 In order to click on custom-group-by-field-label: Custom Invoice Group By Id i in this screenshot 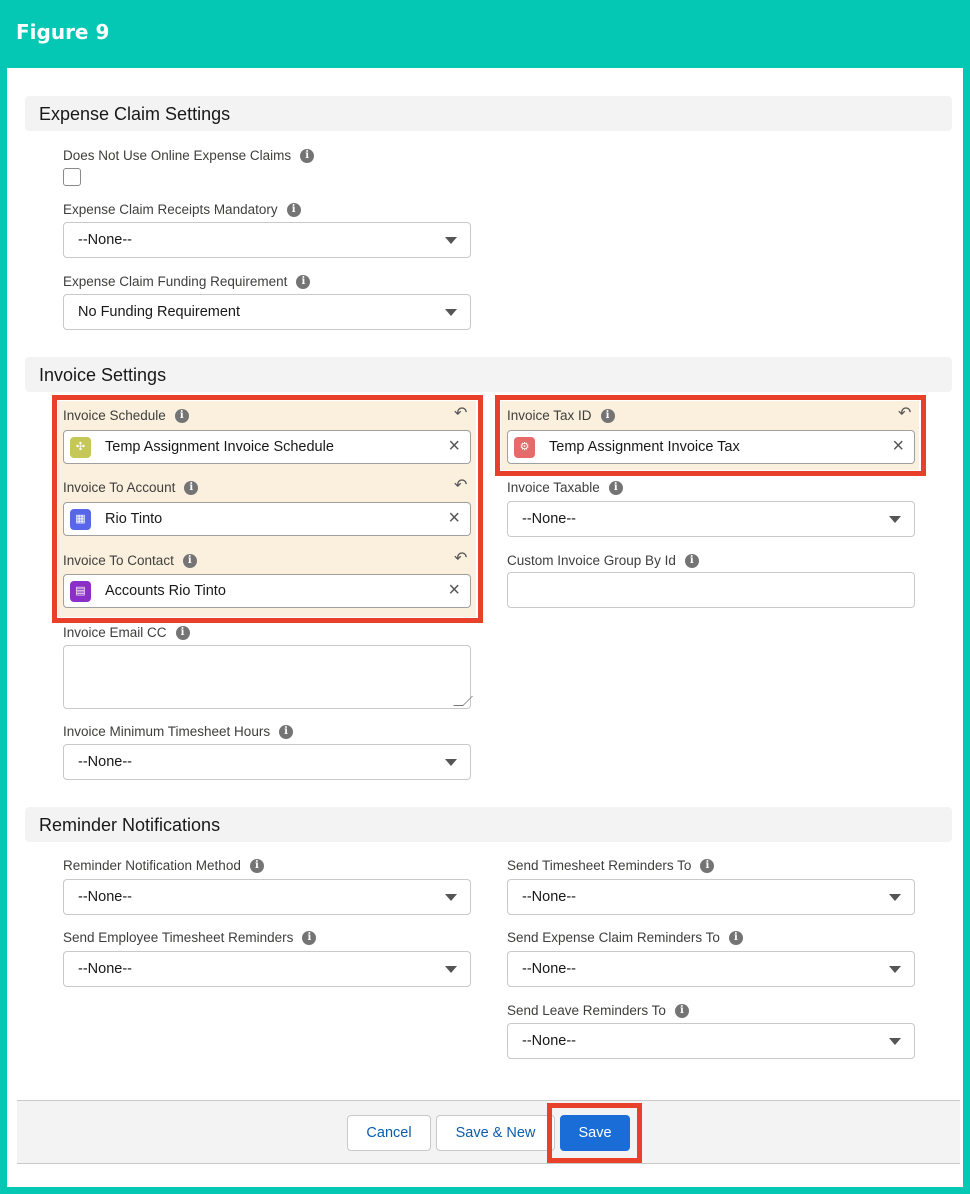, I will do `click(603, 560)`.